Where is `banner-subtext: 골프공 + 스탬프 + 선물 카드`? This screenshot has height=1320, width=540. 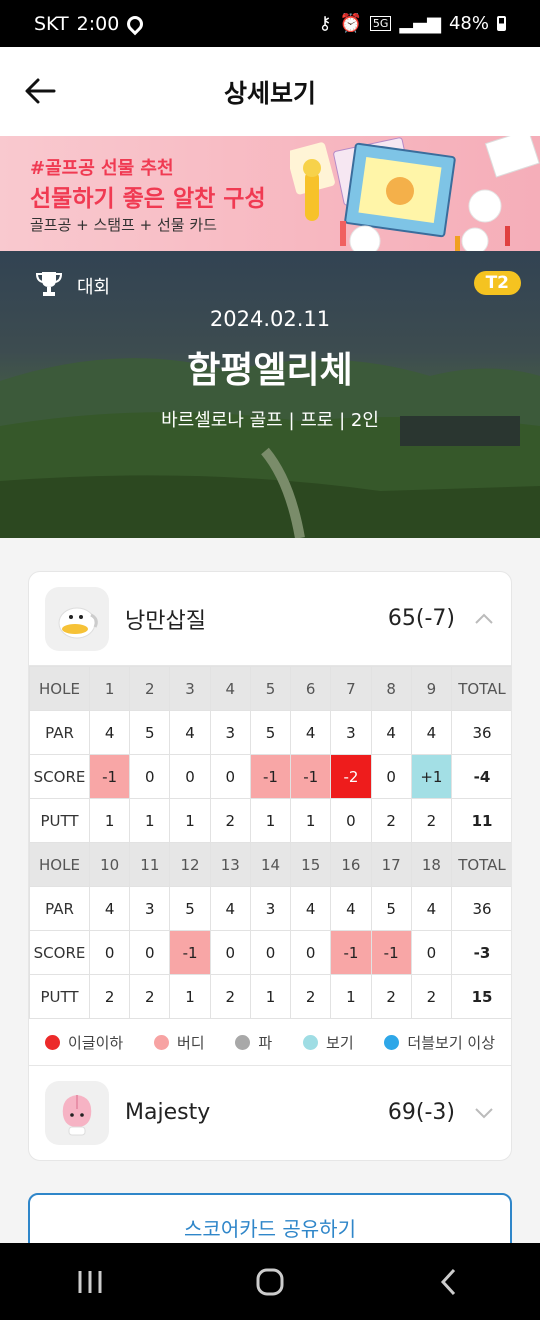
banner-subtext: 골프공 + 스탬프 + 선물 카드 is located at coordinates (123, 225).